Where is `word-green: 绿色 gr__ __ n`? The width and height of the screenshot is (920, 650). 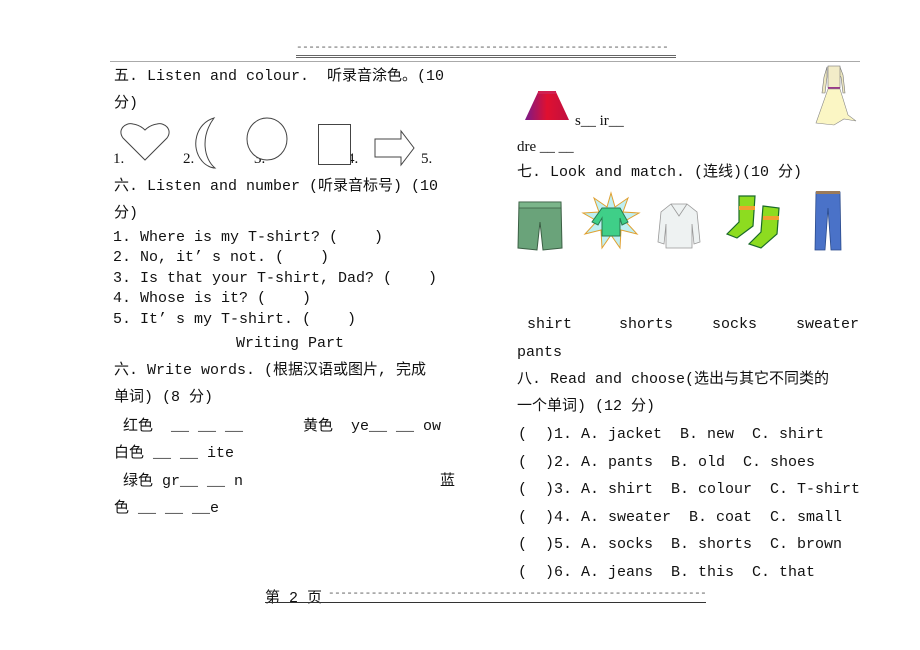 word-green: 绿色 gr__ __ n is located at coordinates (179, 481).